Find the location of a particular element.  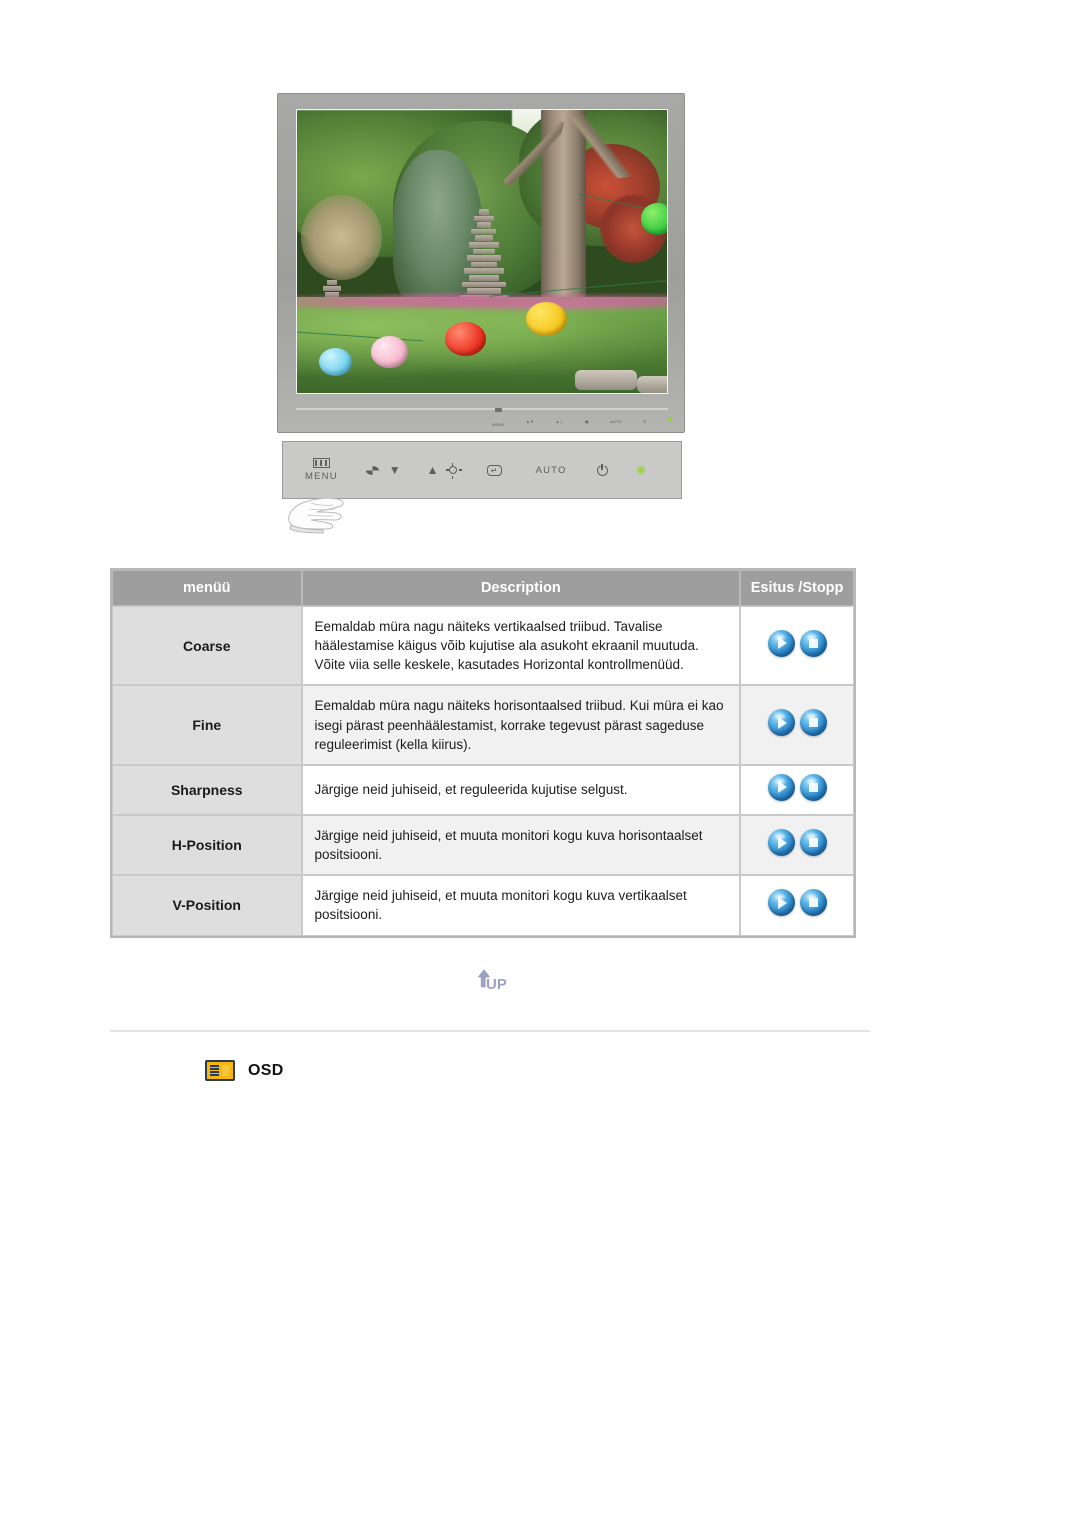

source-button is located at coordinates (372, 470).